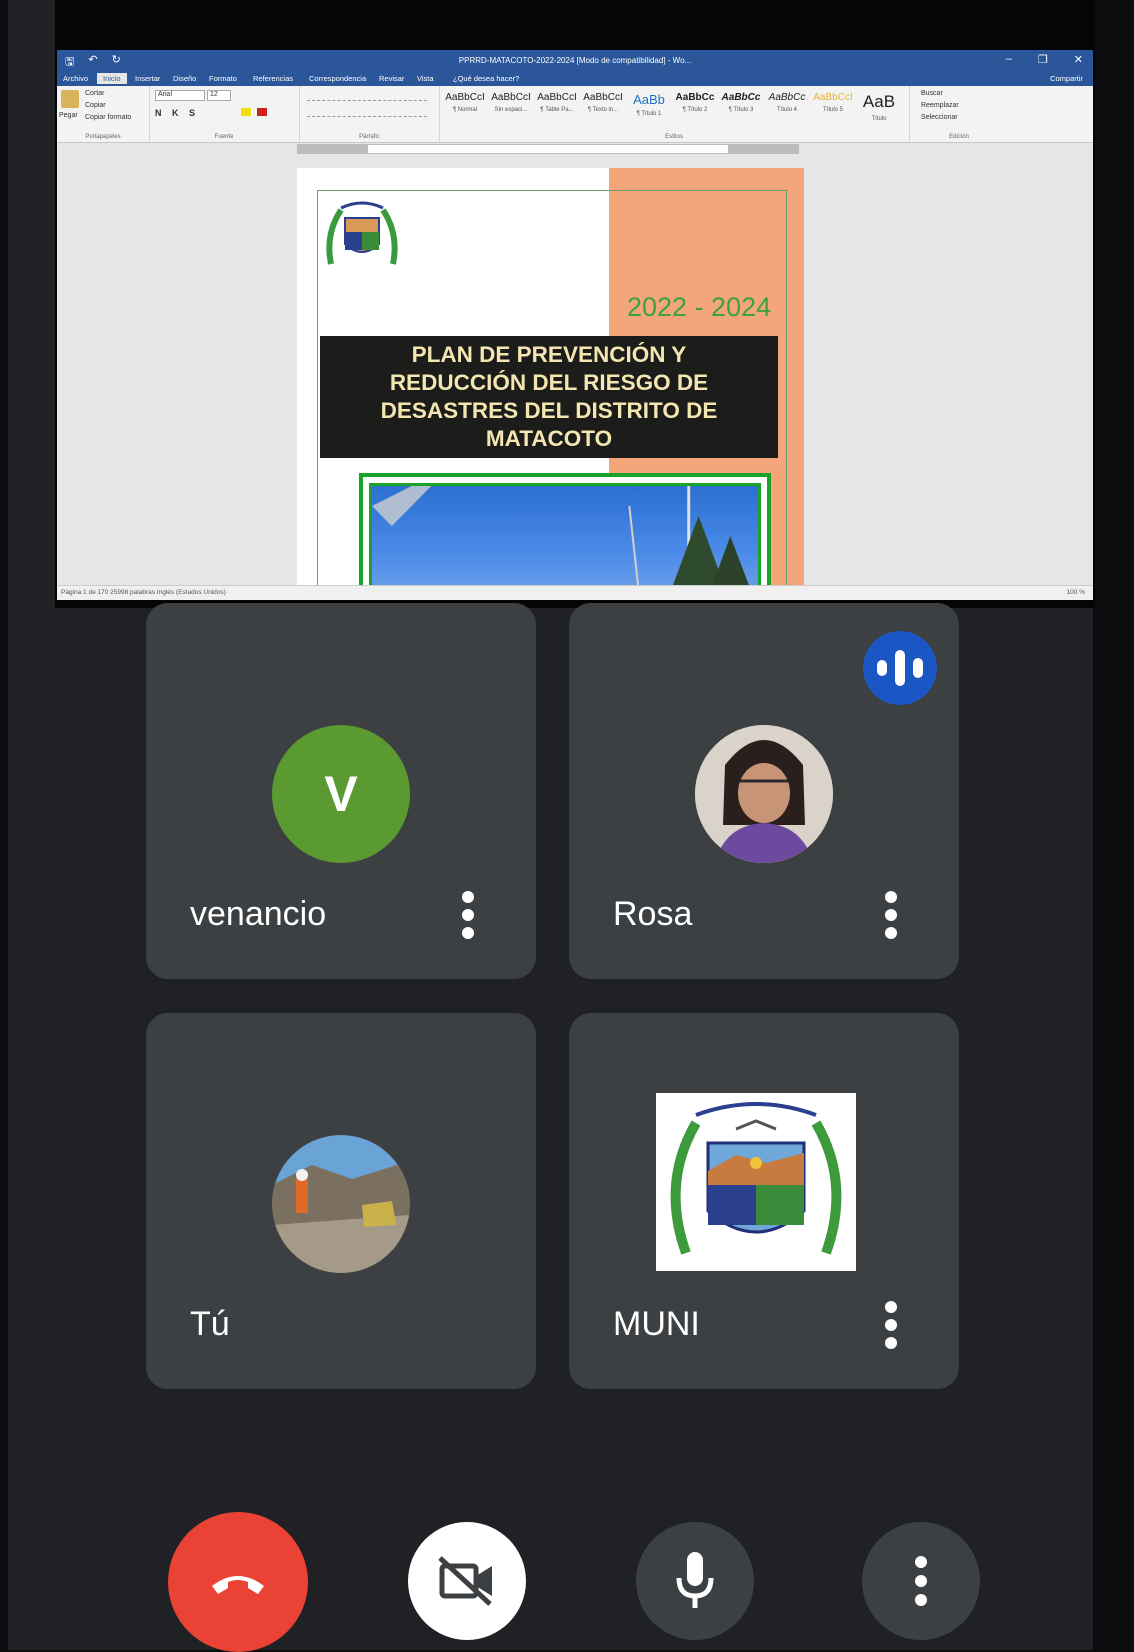 The height and width of the screenshot is (1652, 1134). I want to click on cut-button: Cortar, so click(94, 93).